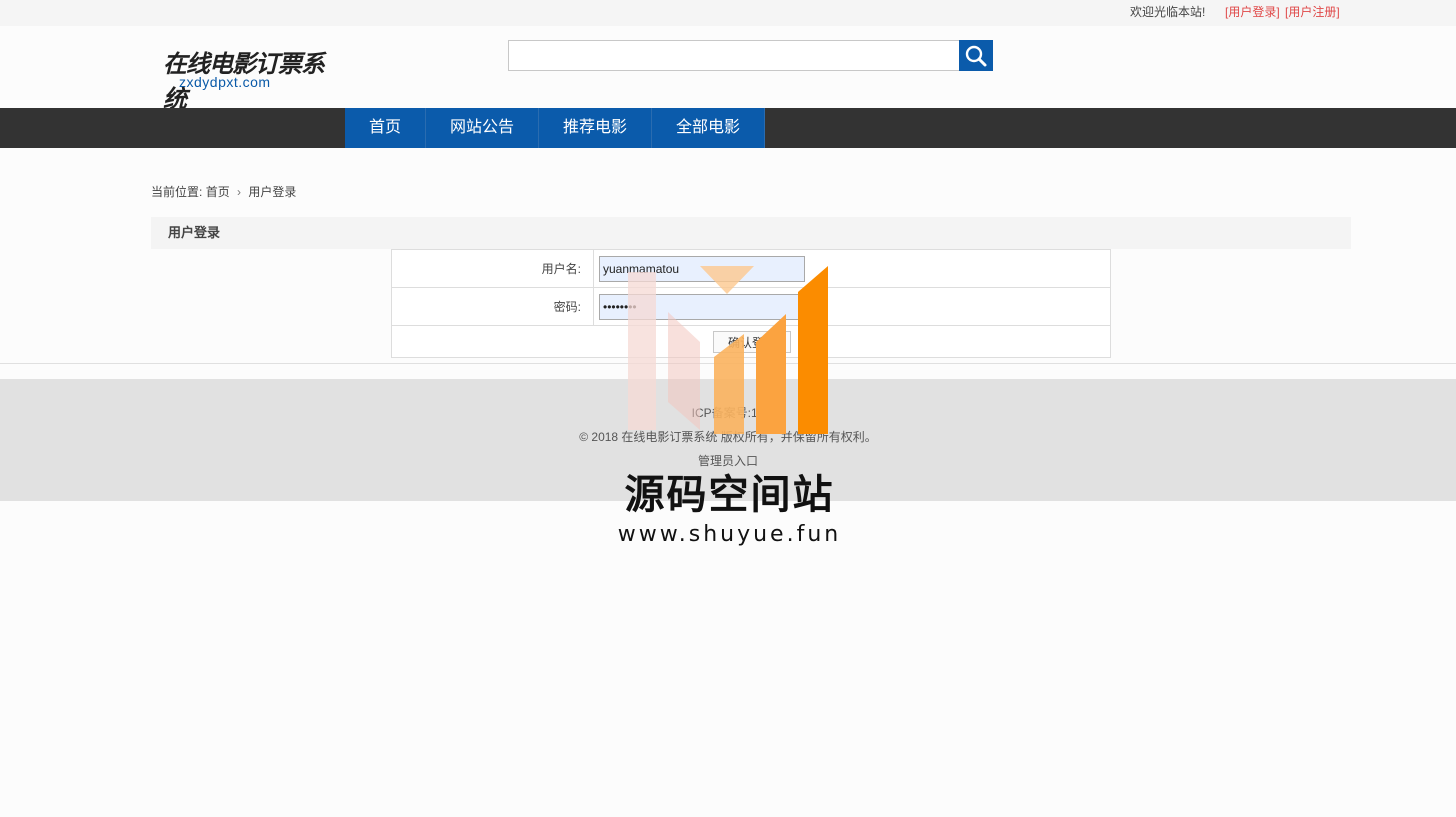 Image resolution: width=1456 pixels, height=817 pixels. I want to click on login-form: 用户名: 密码: 确认登录, so click(751, 303).